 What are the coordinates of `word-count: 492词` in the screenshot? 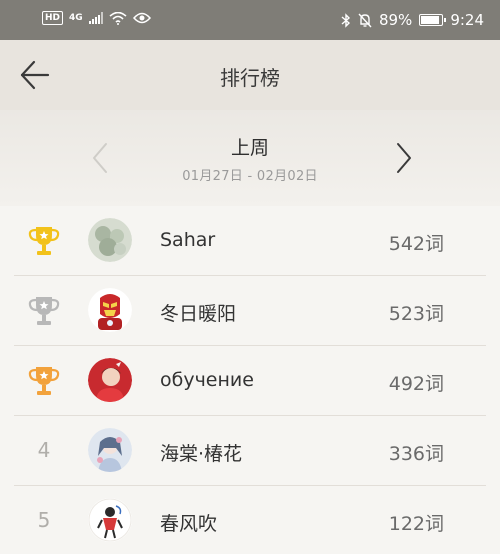 It's located at (416, 384).